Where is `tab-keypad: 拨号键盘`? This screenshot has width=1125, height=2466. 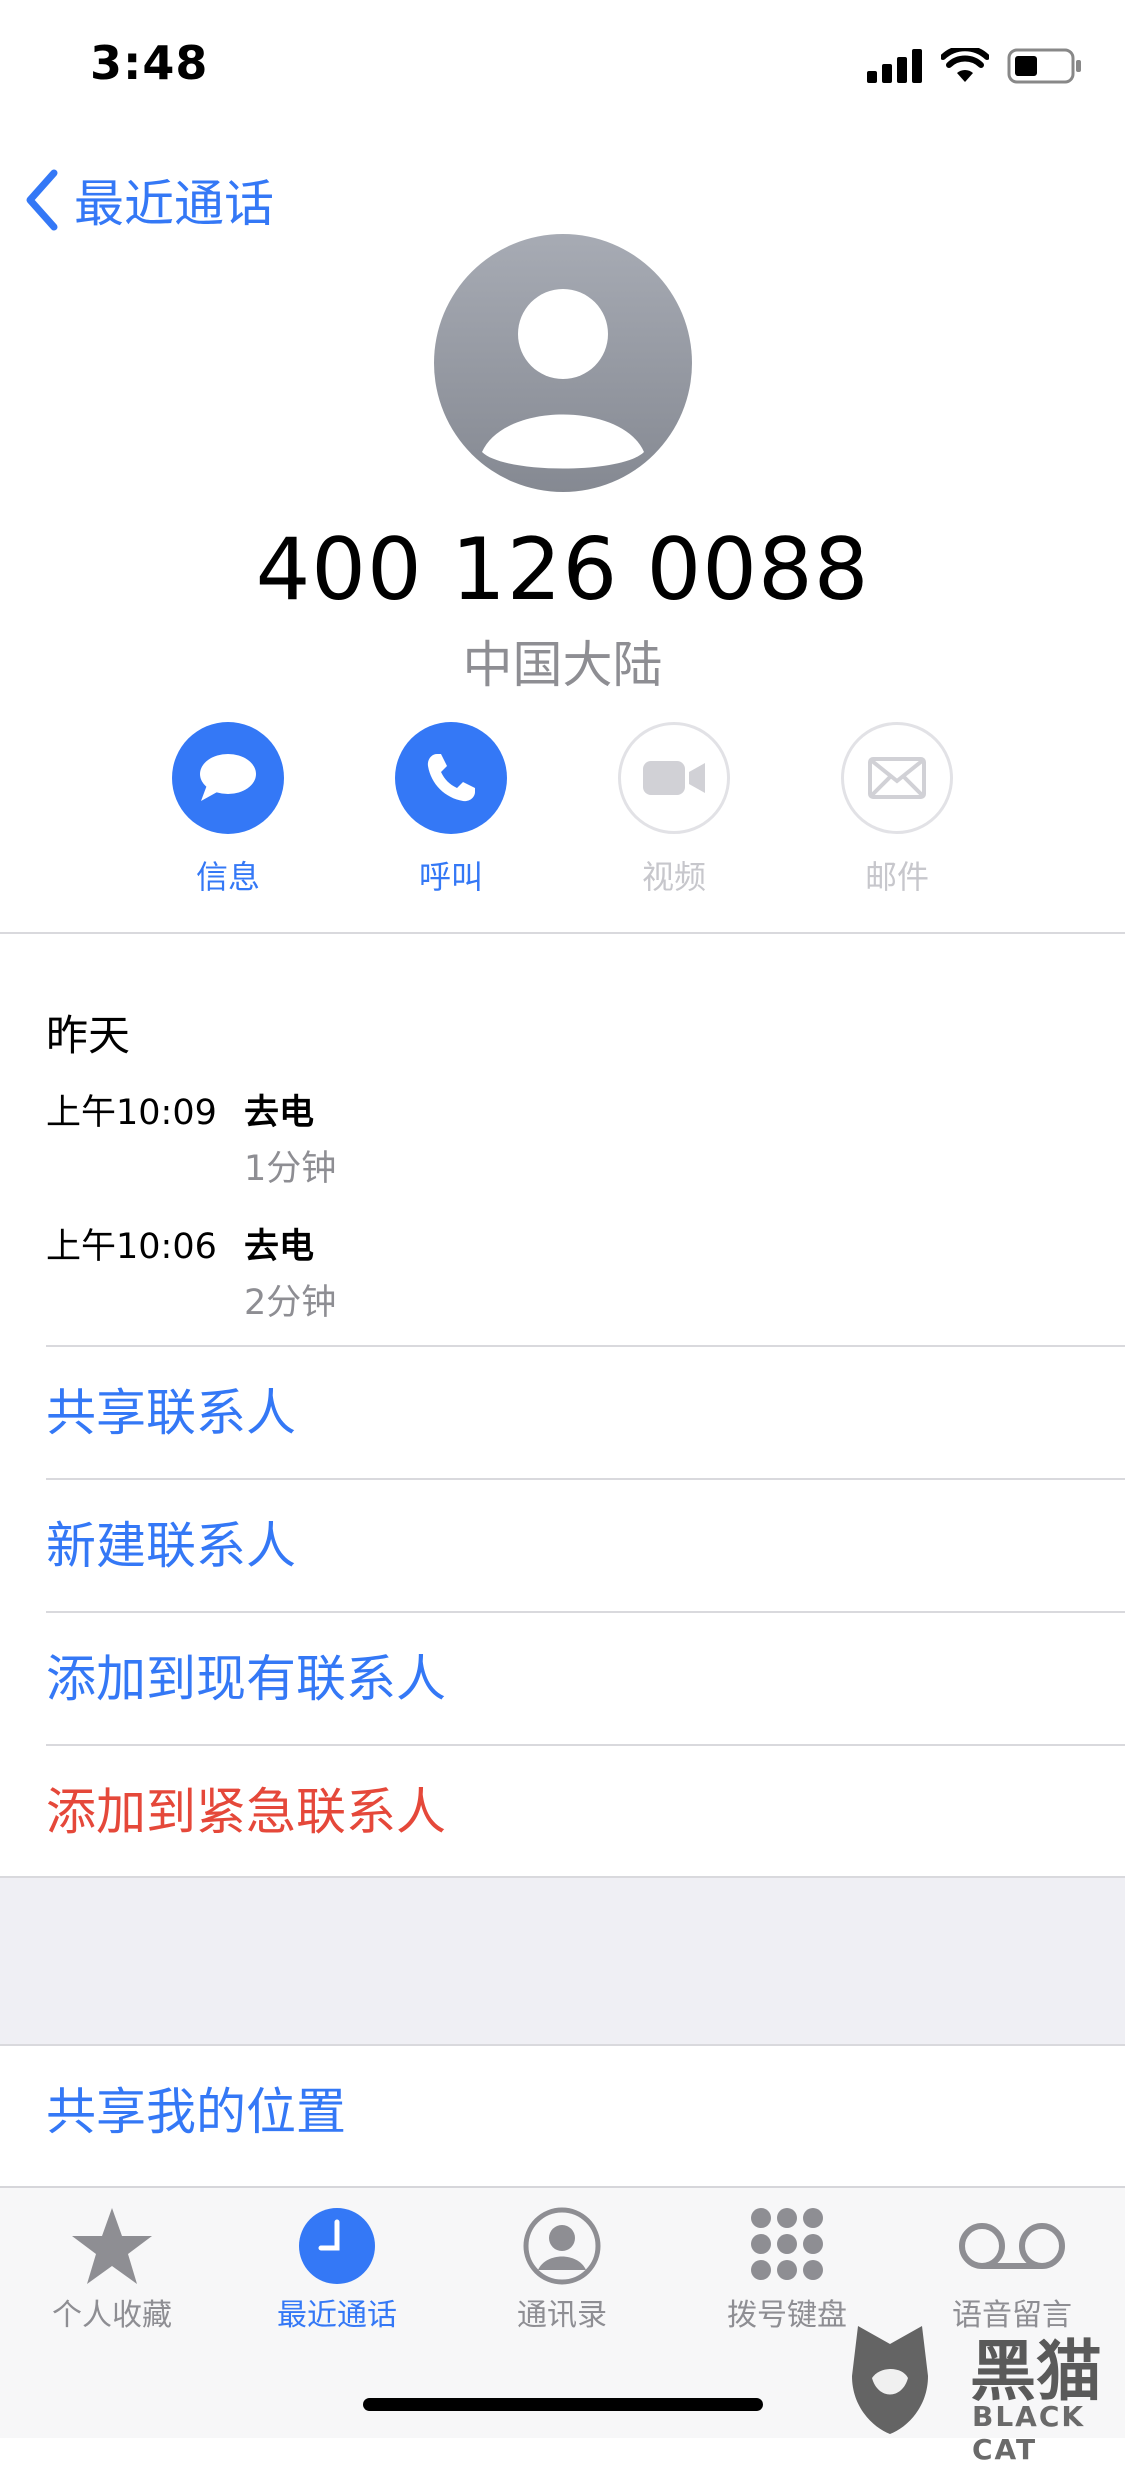
tab-keypad: 拨号键盘 is located at coordinates (787, 2269).